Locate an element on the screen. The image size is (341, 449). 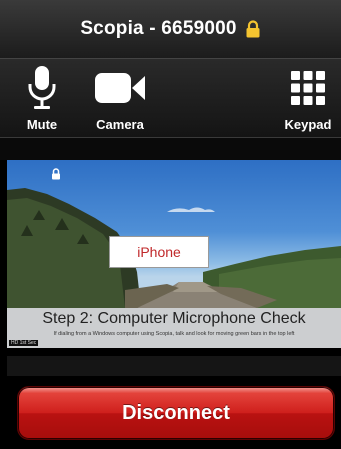
video-corner-tag: HD 1st Sec is located at coordinates (24, 343).